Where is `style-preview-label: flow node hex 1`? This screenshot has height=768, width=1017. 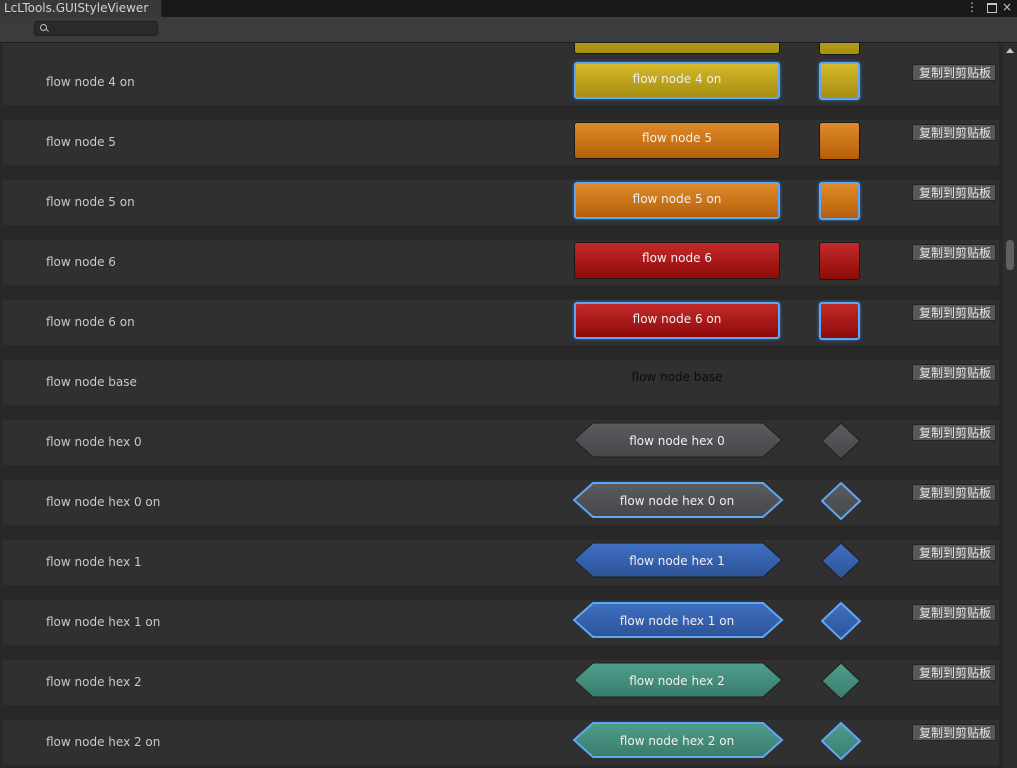
style-preview-label: flow node hex 1 is located at coordinates (677, 561).